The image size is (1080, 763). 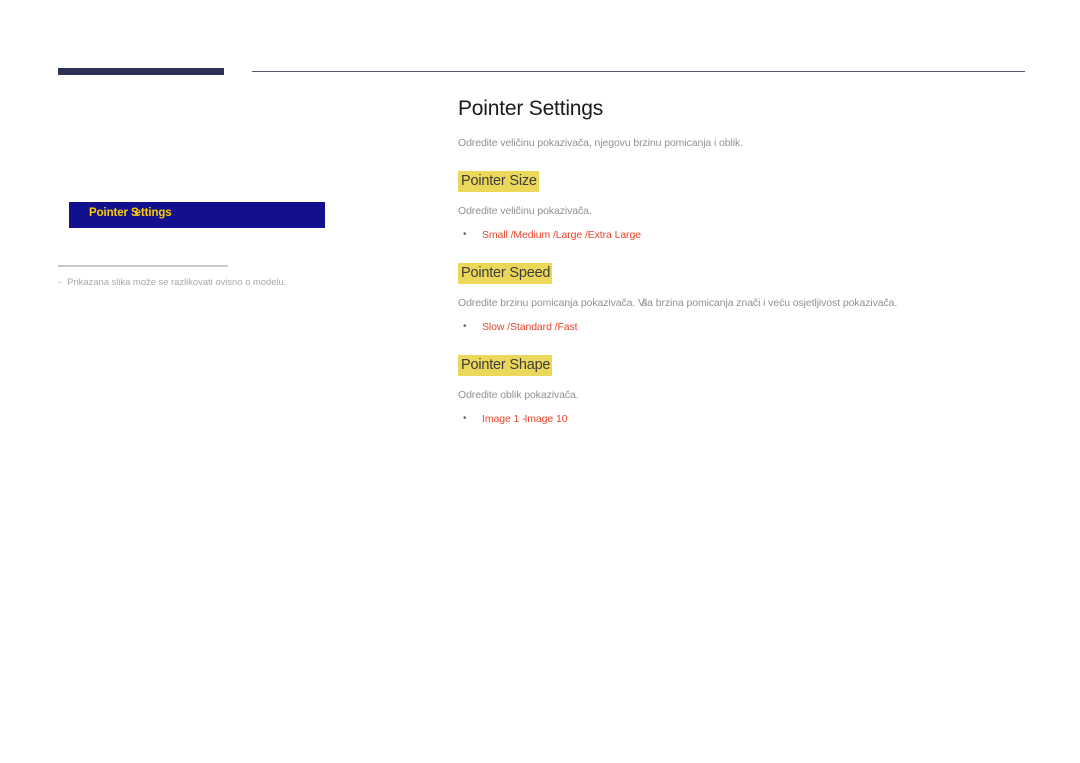 What do you see at coordinates (743, 235) in the screenshot?
I see `options-row-pointer-size: • Small /Medium /Large /Extra Large` at bounding box center [743, 235].